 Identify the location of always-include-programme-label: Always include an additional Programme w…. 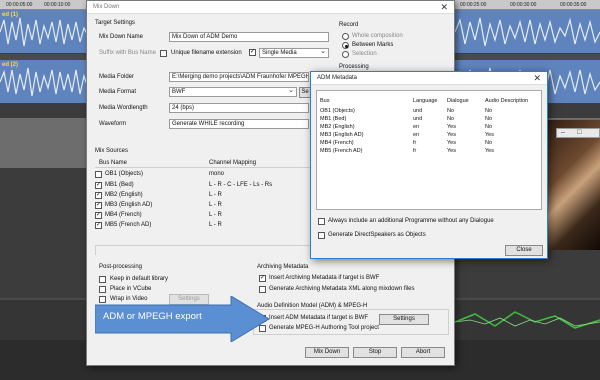
(411, 221).